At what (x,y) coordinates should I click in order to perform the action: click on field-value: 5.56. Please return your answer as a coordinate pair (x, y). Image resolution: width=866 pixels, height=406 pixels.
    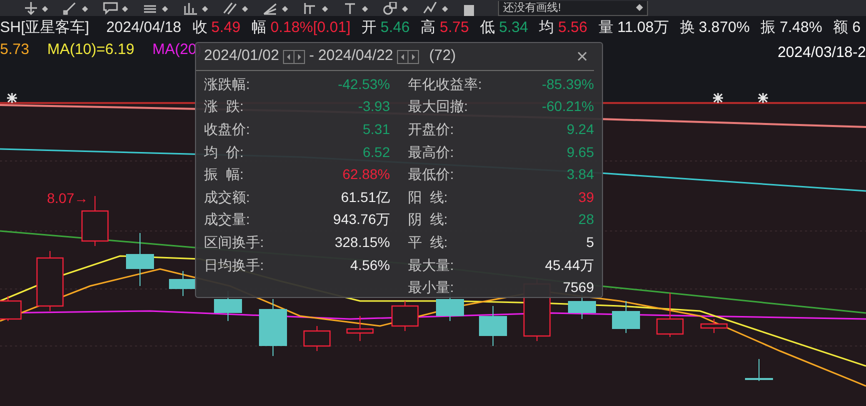
    Looking at the image, I should click on (573, 28).